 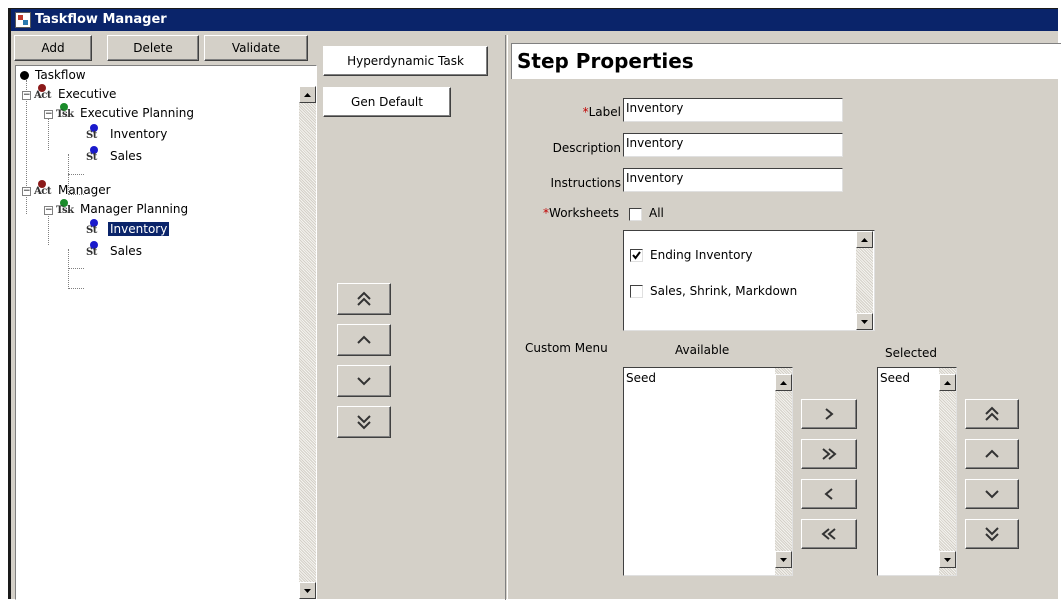 What do you see at coordinates (724, 291) in the screenshot?
I see `worksheet-label-sales-shrink-markdown: Sales, Shrink, Markdown` at bounding box center [724, 291].